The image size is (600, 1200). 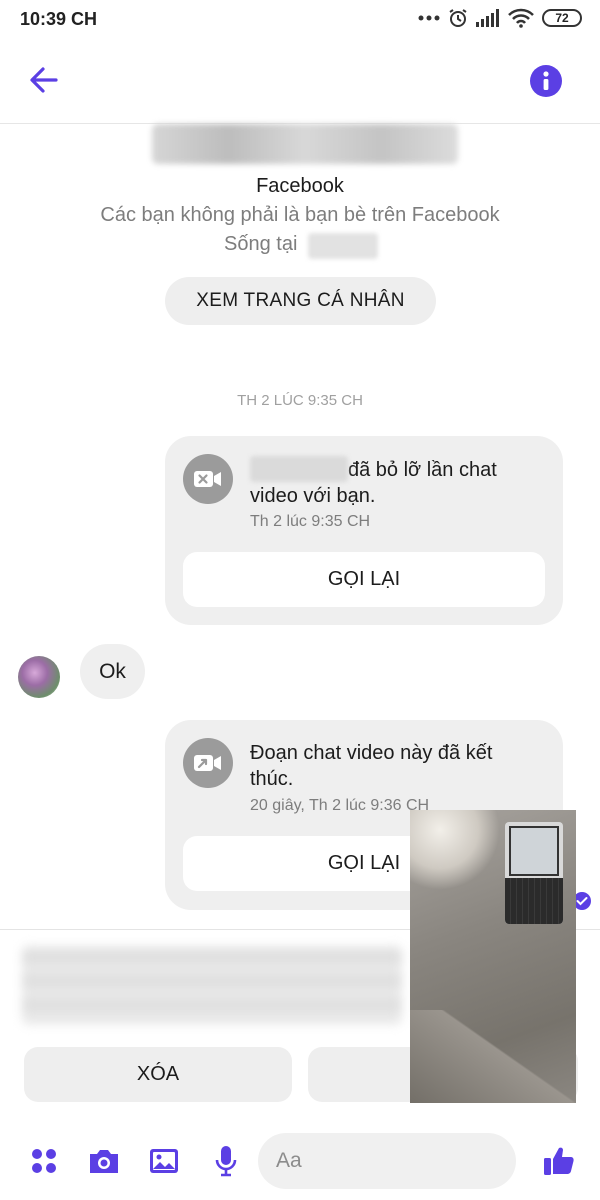 I want to click on redacted-location, so click(x=343, y=246).